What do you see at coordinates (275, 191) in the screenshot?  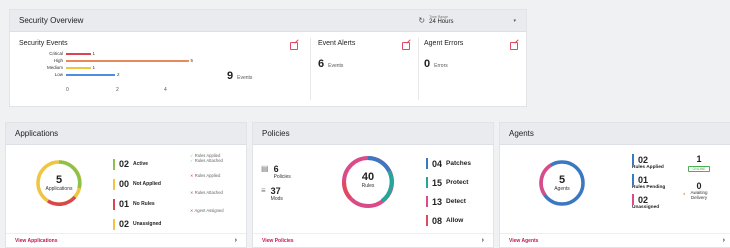 I see `mods-count: 37` at bounding box center [275, 191].